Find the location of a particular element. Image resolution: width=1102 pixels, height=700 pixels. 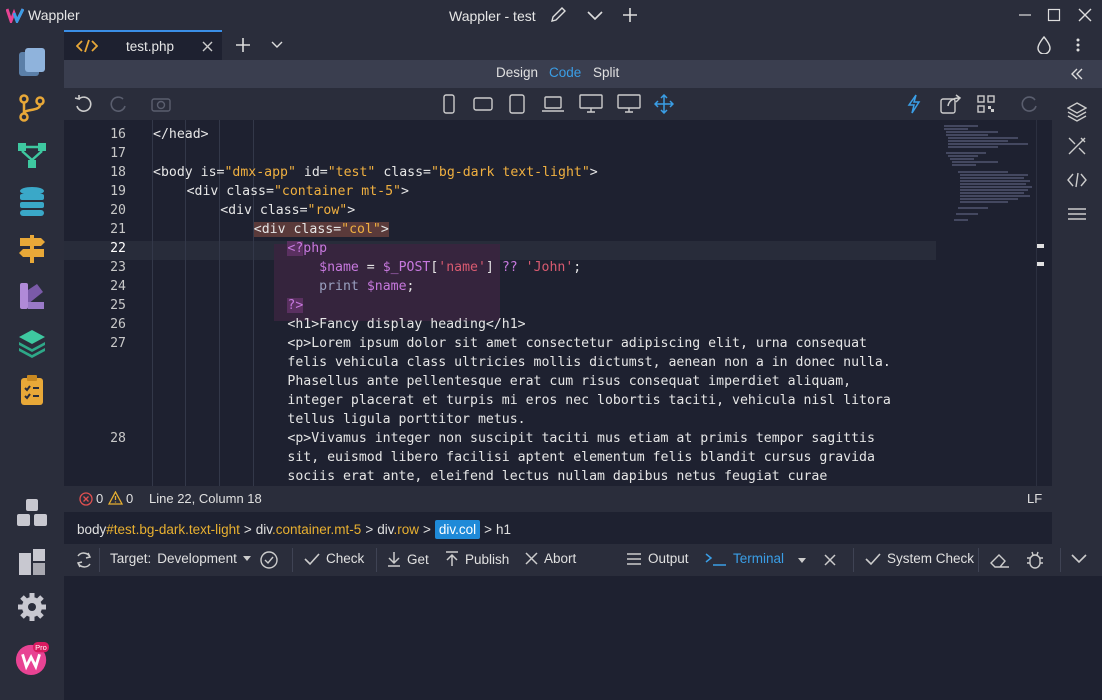

device-desktop-icon is located at coordinates (591, 104).